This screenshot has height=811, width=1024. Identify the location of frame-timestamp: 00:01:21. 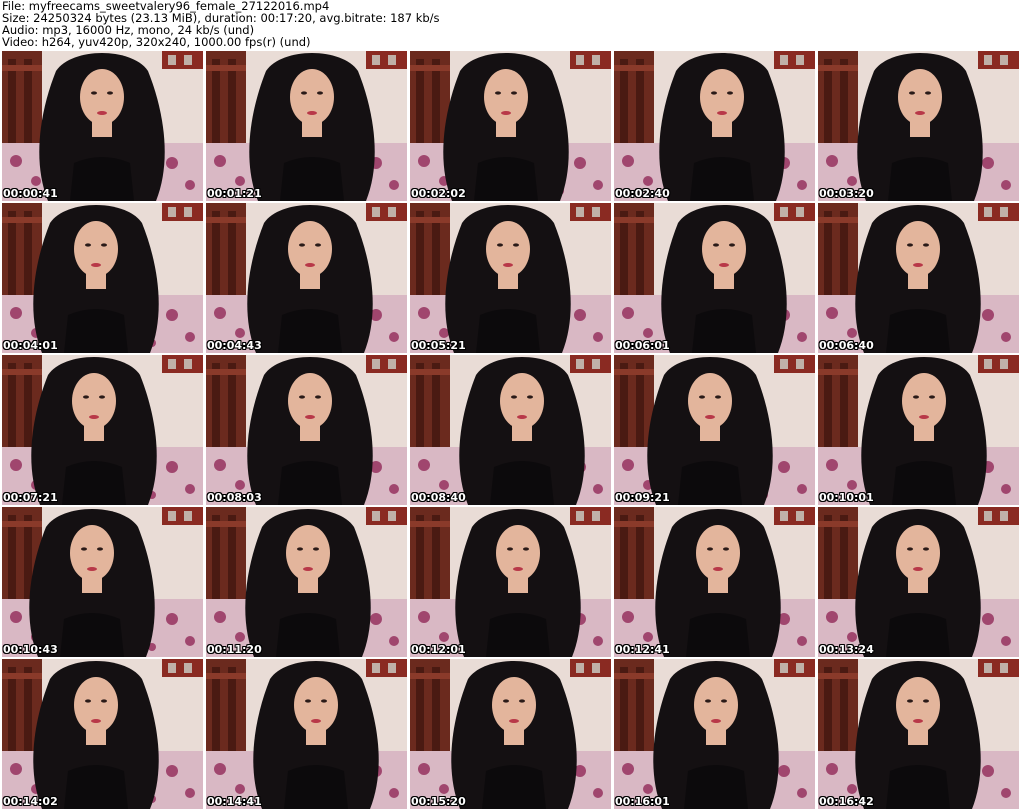
(234, 193).